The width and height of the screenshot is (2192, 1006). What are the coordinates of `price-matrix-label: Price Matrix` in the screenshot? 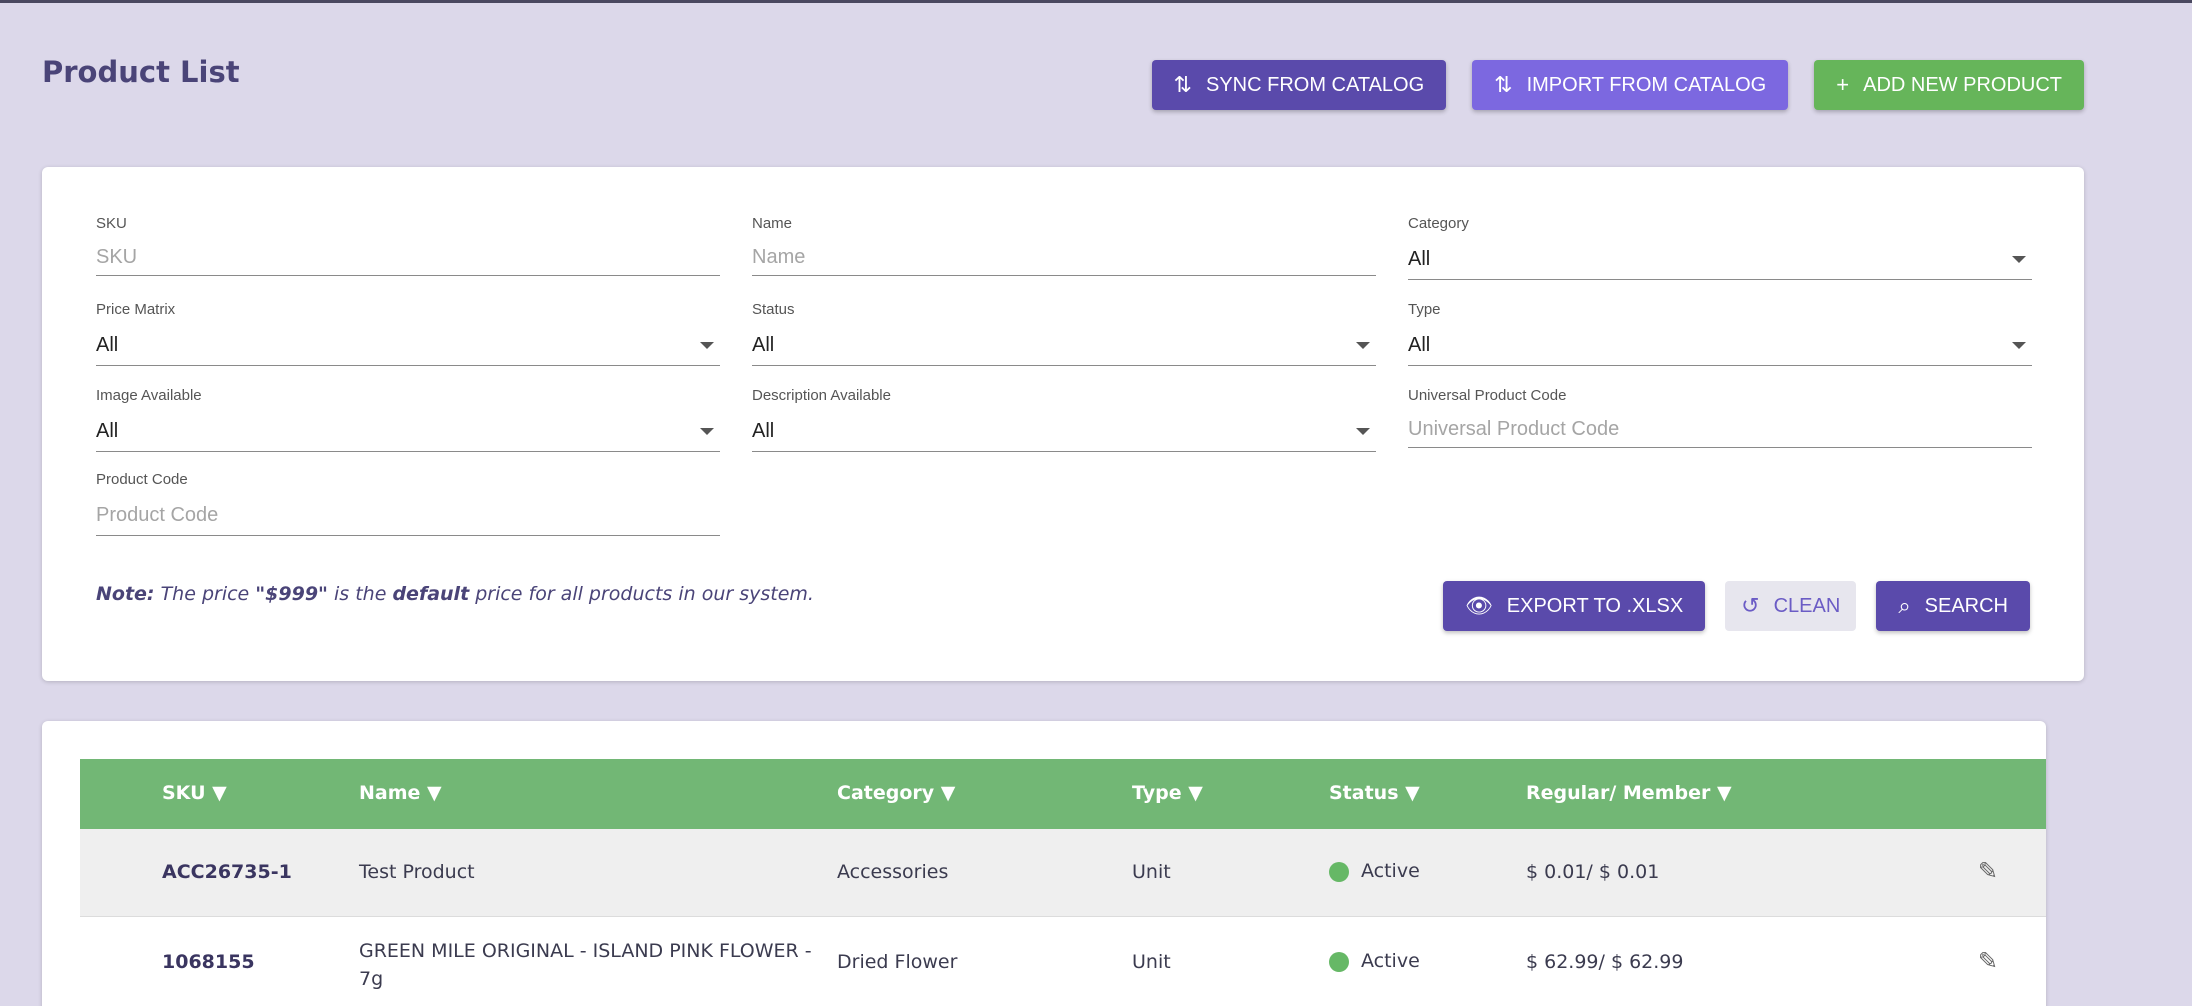 It's located at (136, 309).